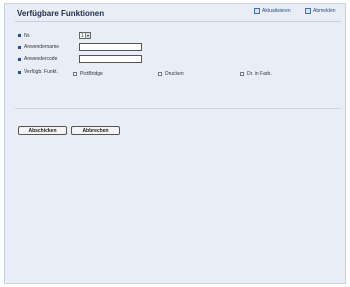  What do you see at coordinates (61, 13) in the screenshot?
I see `page-title: Verfügbare Funktionen` at bounding box center [61, 13].